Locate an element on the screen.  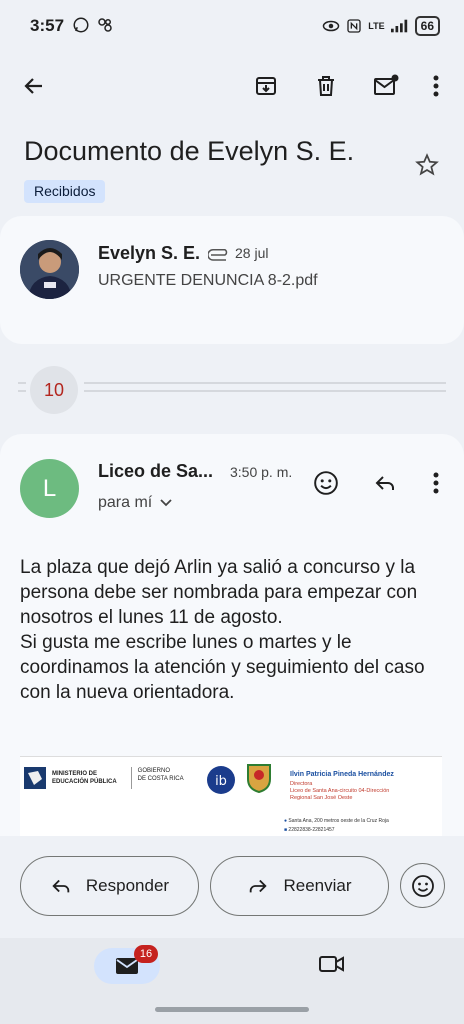
status-right-icons: LTE 66 is located at coordinates (381, 26).